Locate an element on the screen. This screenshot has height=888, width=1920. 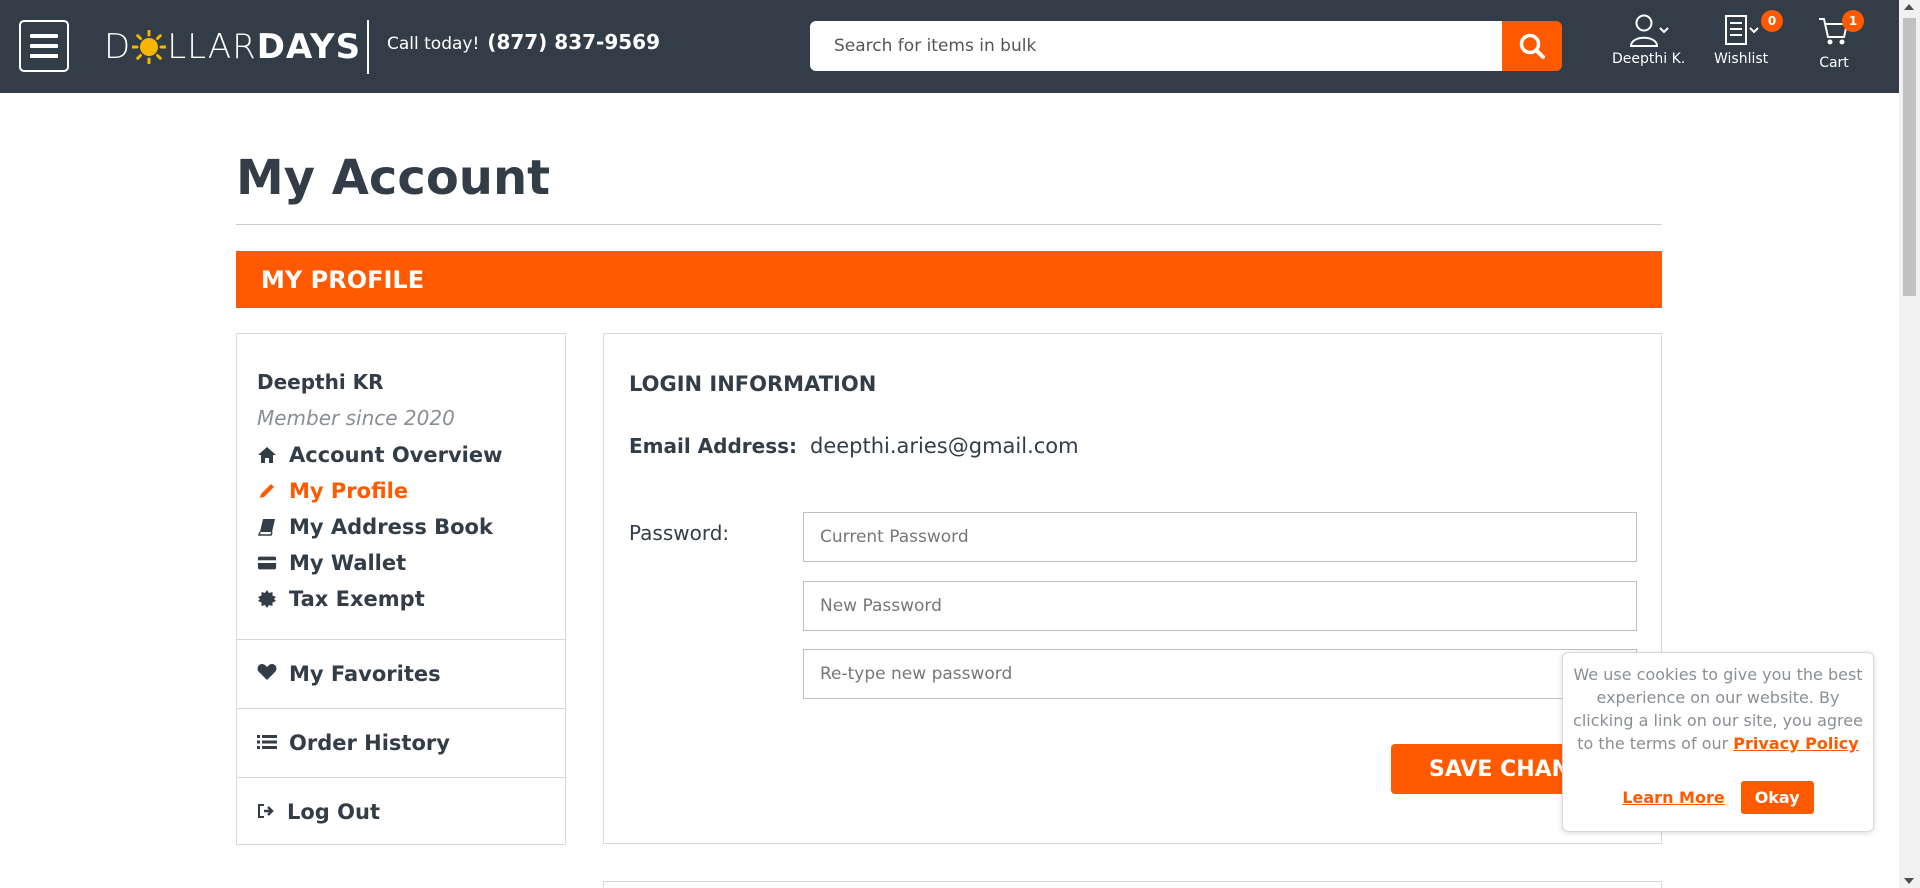
wishlist-icon is located at coordinates (1736, 30).